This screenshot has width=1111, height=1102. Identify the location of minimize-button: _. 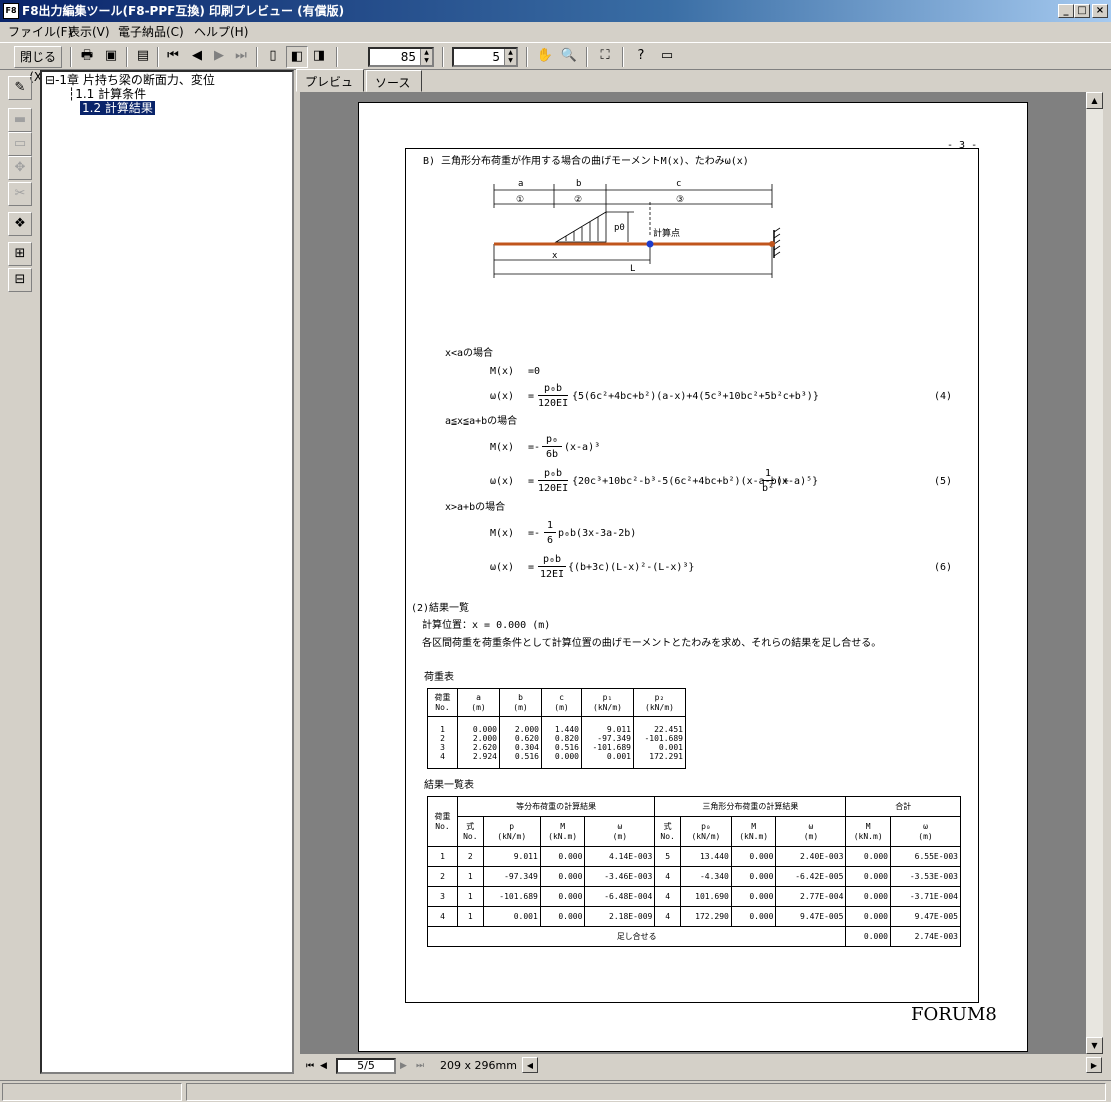
(1066, 11).